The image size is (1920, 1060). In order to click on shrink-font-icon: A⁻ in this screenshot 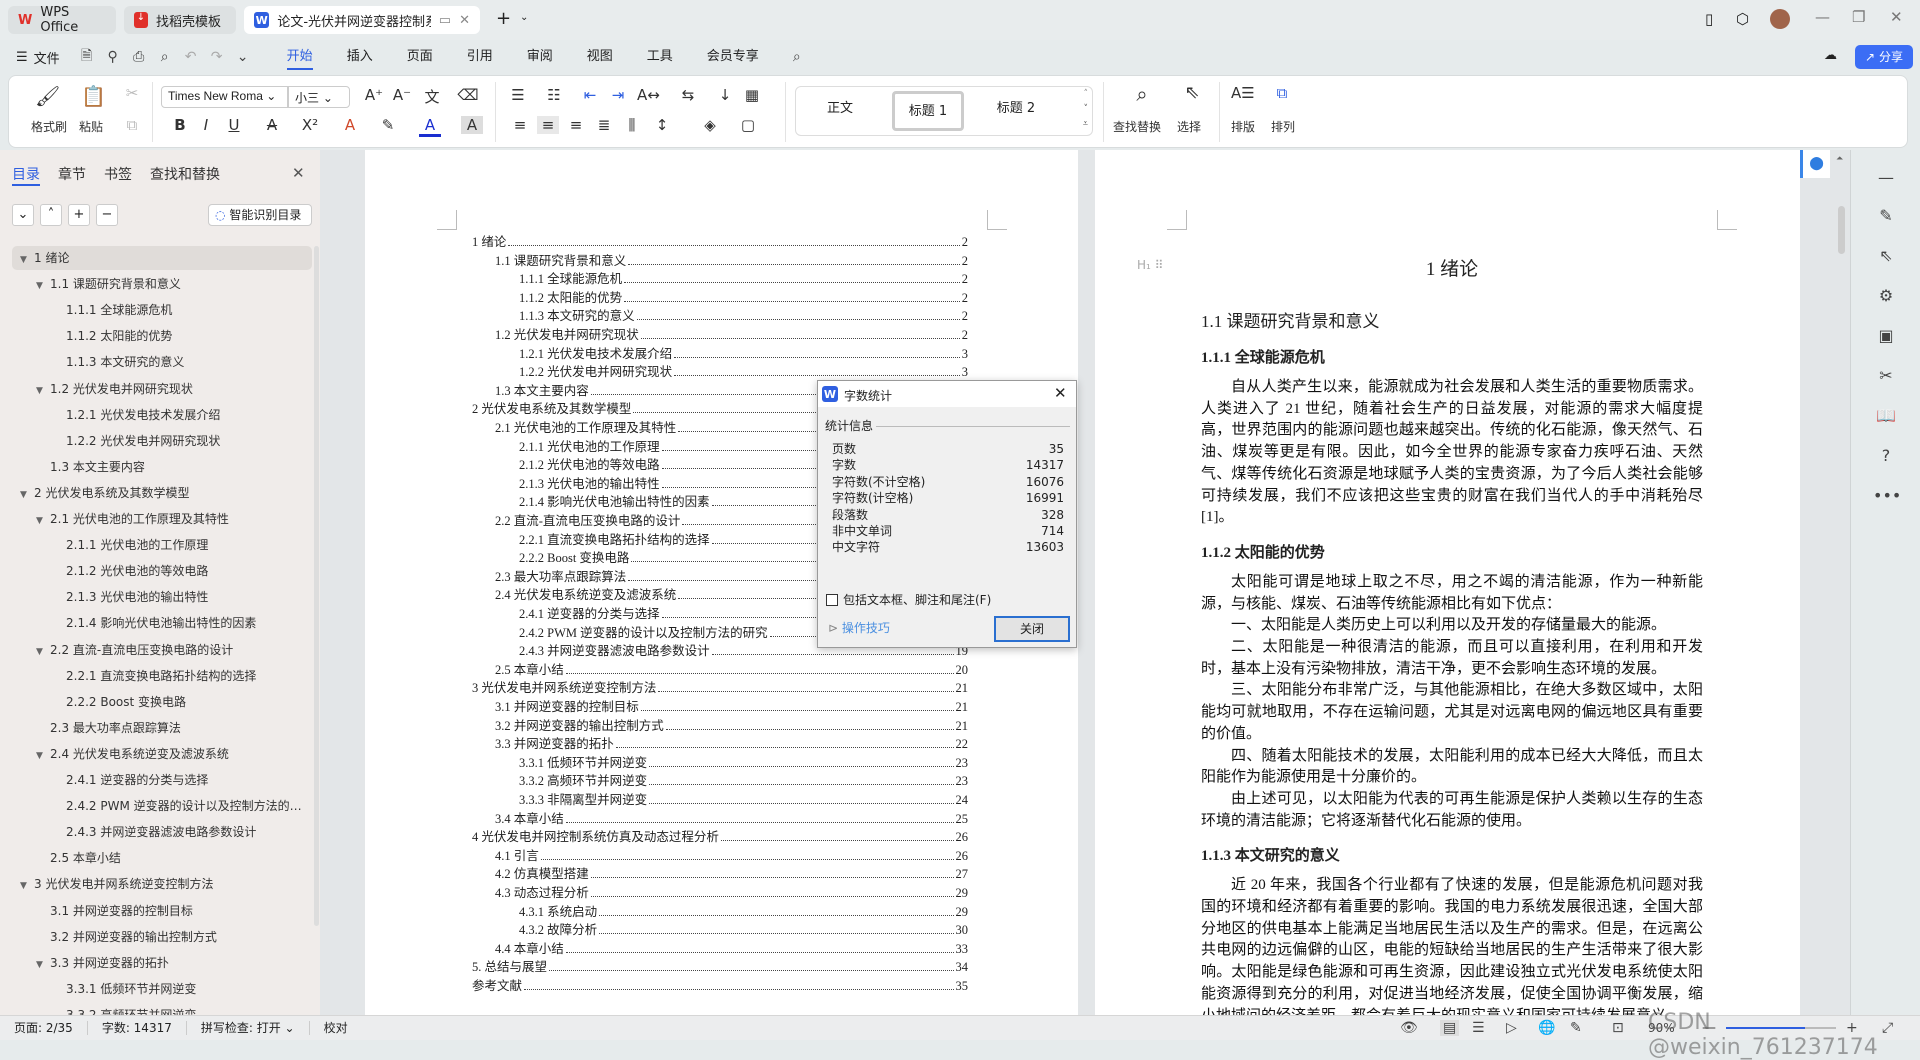, I will do `click(402, 95)`.